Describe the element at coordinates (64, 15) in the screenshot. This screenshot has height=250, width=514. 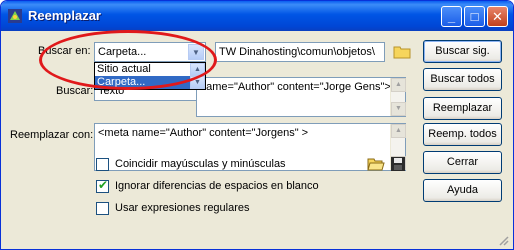
I see `window-title: Reemplazar` at that location.